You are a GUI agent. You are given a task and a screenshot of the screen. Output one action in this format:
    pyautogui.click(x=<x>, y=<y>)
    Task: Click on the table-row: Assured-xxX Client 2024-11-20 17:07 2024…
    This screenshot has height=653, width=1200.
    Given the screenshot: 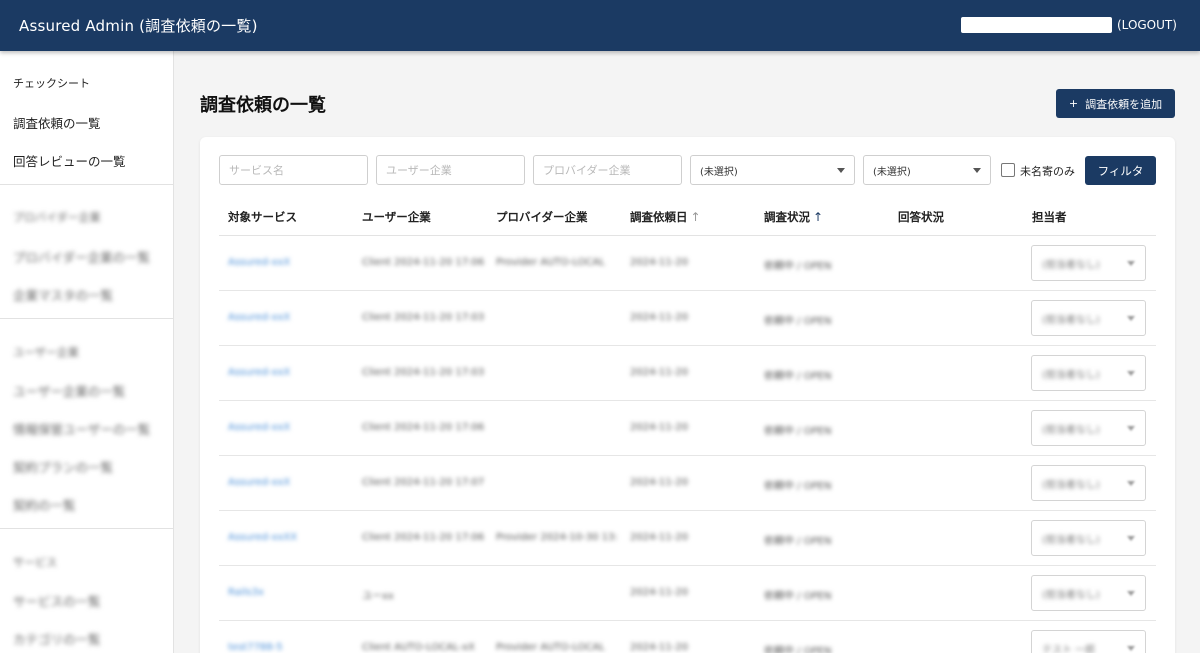 What is the action you would take?
    pyautogui.click(x=687, y=483)
    